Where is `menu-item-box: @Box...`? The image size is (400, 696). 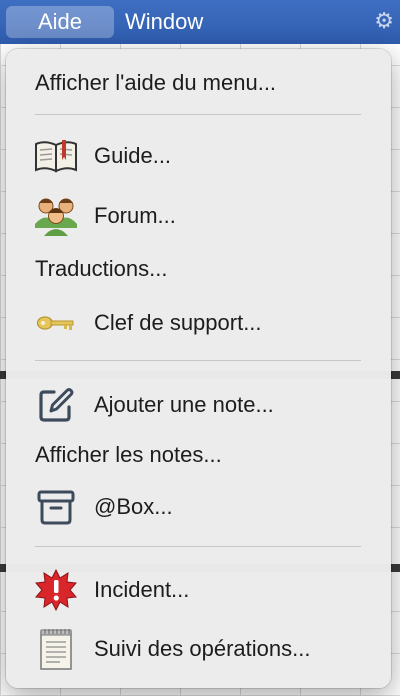
menu-item-box: @Box... is located at coordinates (198, 507).